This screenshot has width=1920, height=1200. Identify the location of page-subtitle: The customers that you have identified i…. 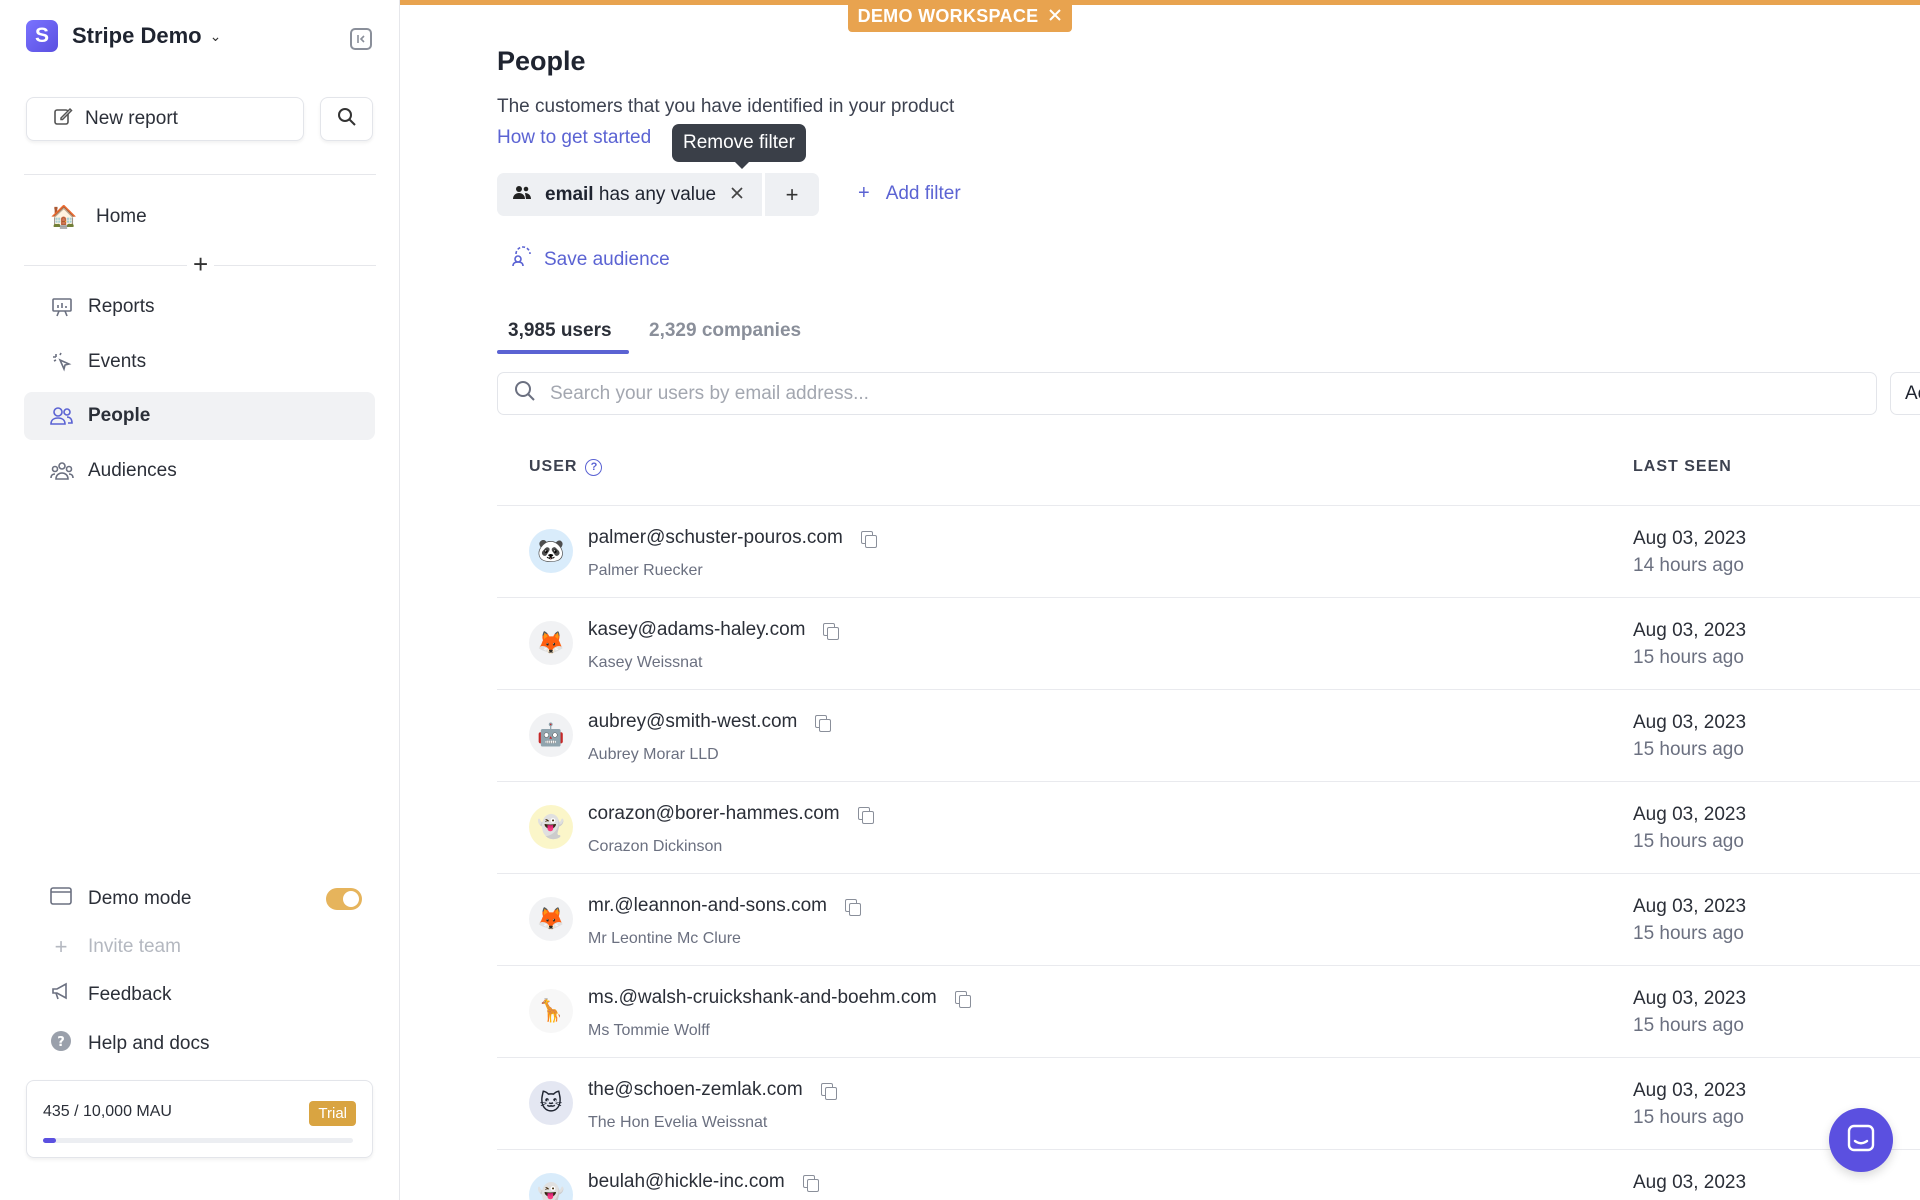
(726, 106).